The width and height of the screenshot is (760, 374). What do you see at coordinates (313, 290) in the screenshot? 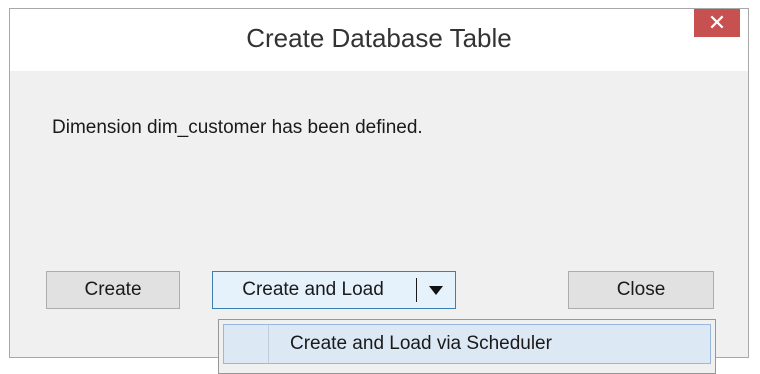
I see `create-and-load-button: Create and Load` at bounding box center [313, 290].